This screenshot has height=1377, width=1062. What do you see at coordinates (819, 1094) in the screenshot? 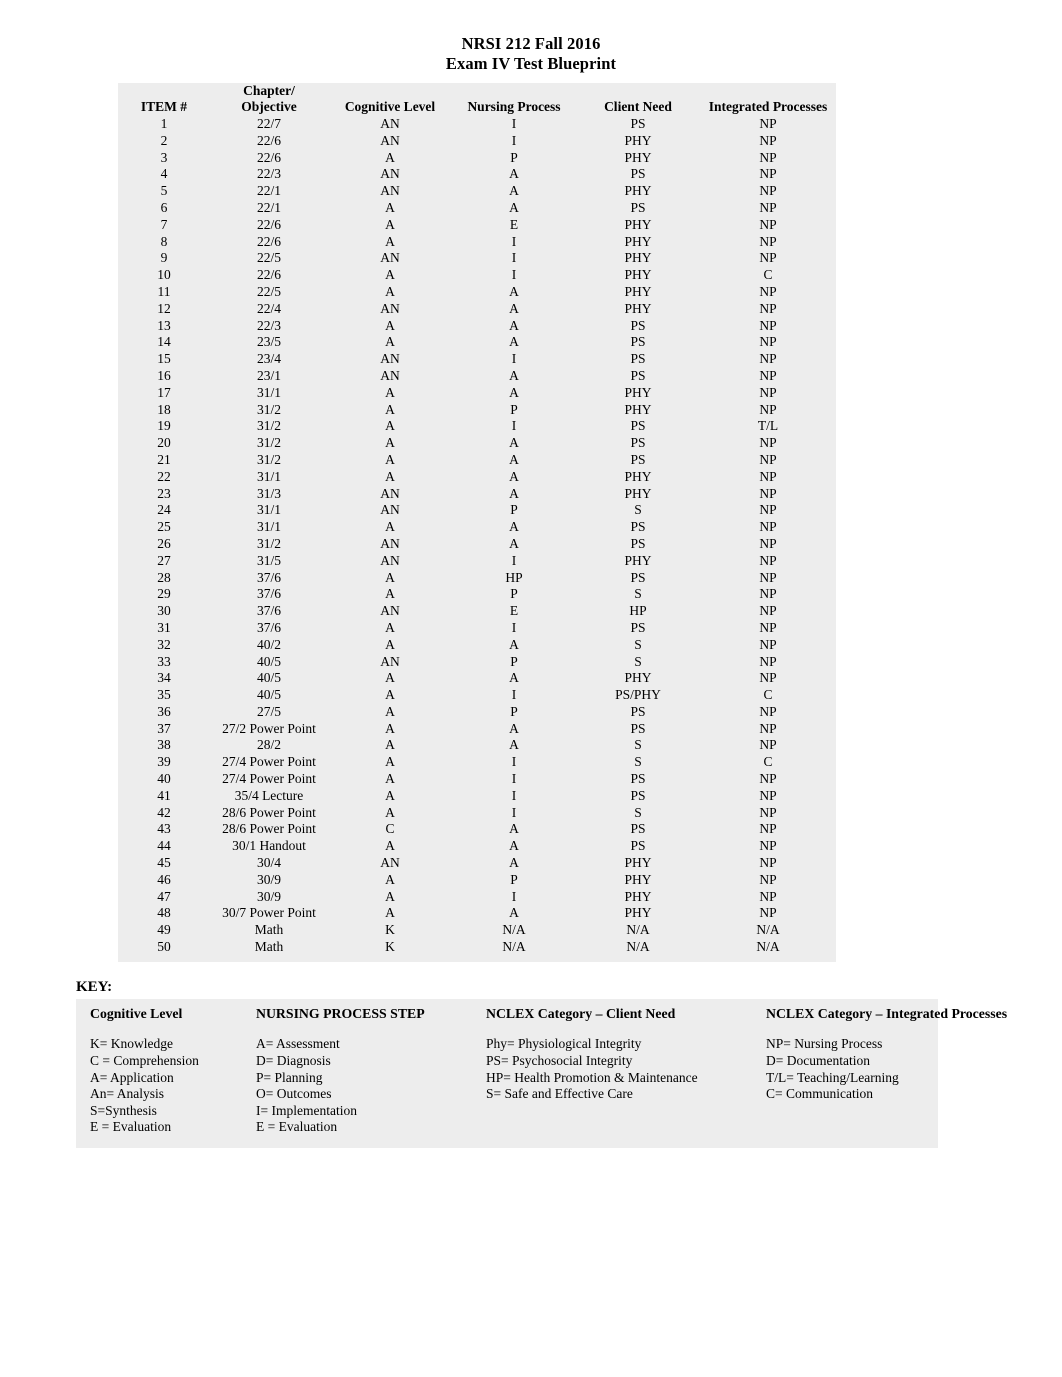
I see `key-legend-item: C= Communication` at bounding box center [819, 1094].